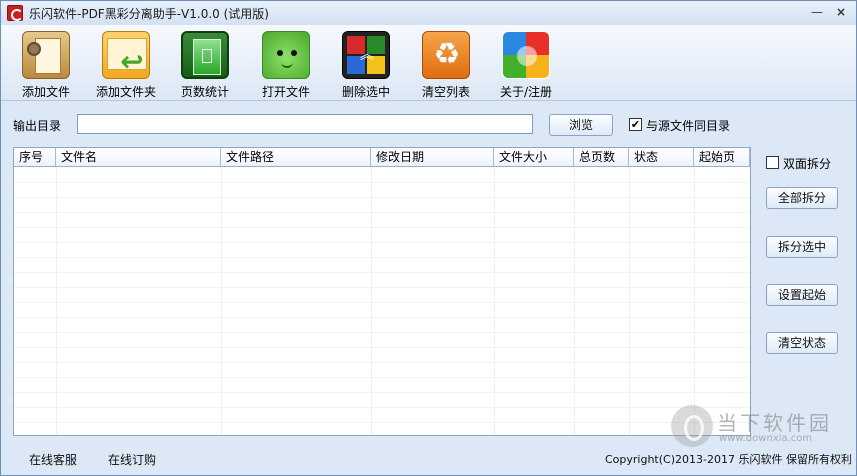 This screenshot has width=857, height=476. What do you see at coordinates (365, 92) in the screenshot?
I see `delete-selected-label: 删除选中` at bounding box center [365, 92].